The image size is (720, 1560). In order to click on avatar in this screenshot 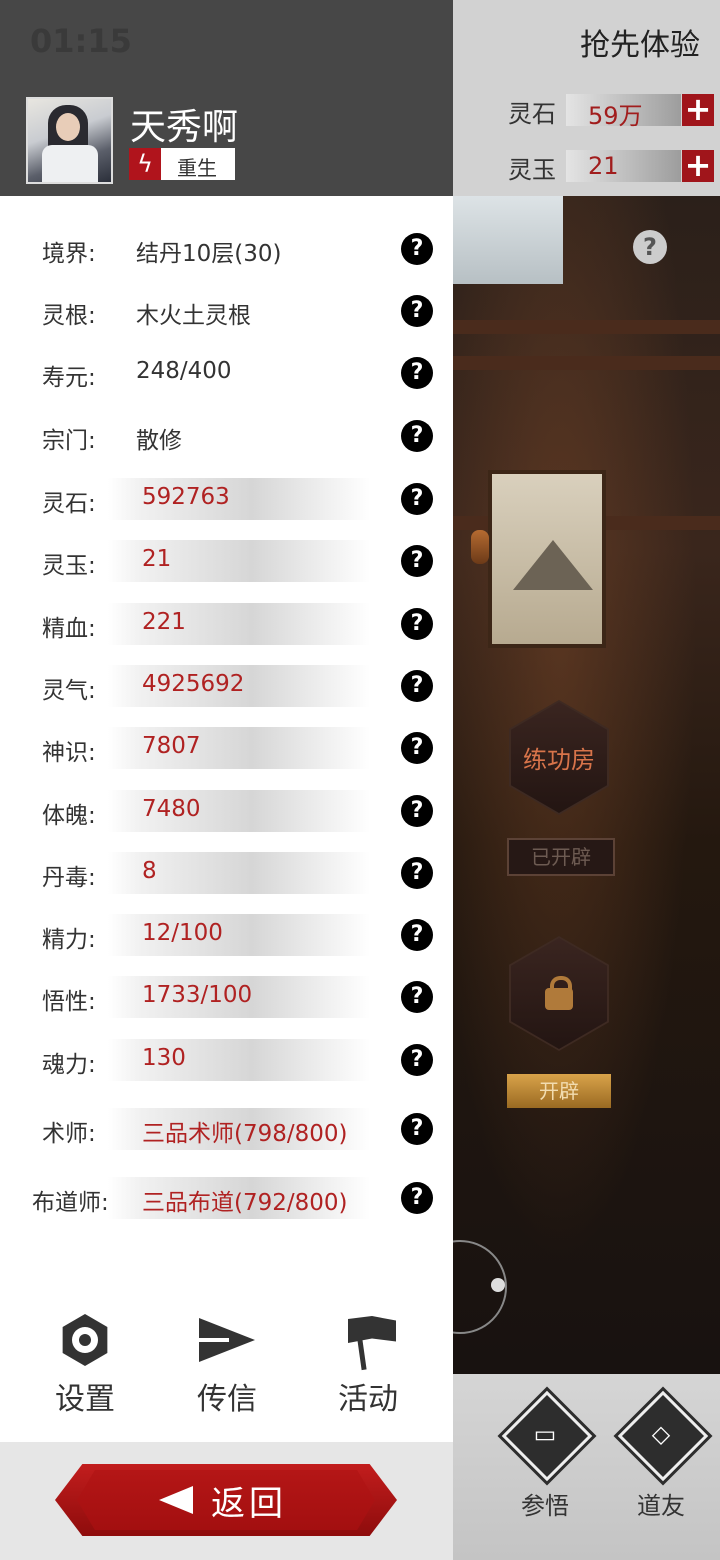, I will do `click(69, 140)`.